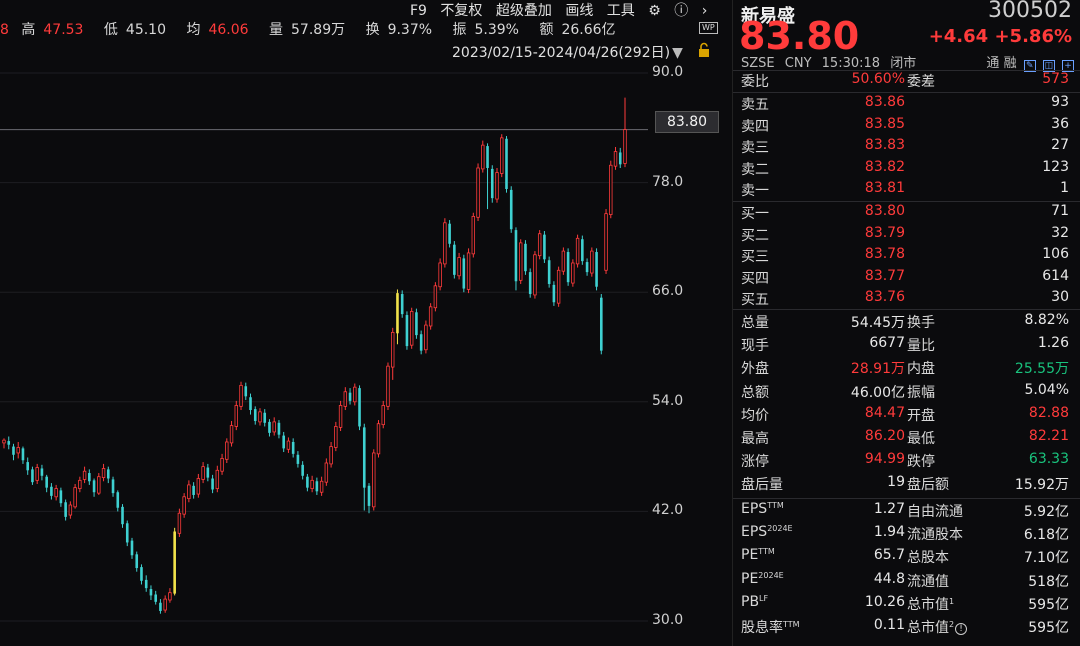 The height and width of the screenshot is (646, 1080). What do you see at coordinates (708, 28) in the screenshot?
I see `wp-badge: WP` at bounding box center [708, 28].